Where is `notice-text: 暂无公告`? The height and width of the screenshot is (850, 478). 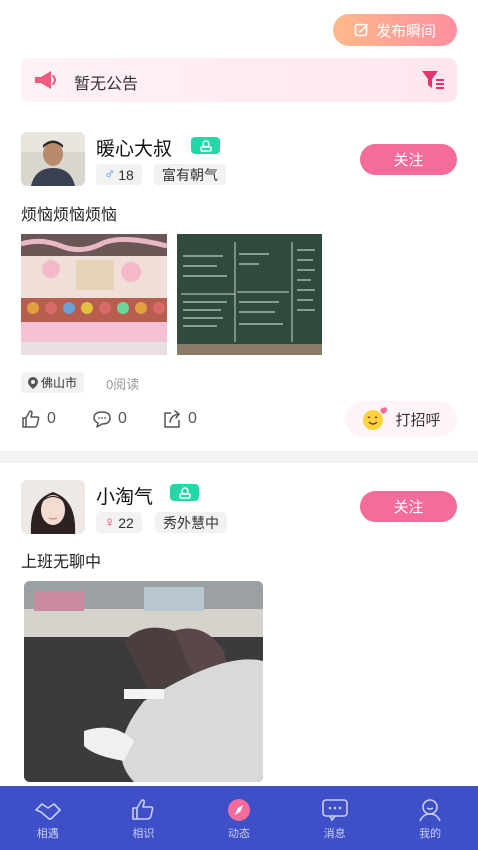
notice-text: 暂无公告 is located at coordinates (106, 84).